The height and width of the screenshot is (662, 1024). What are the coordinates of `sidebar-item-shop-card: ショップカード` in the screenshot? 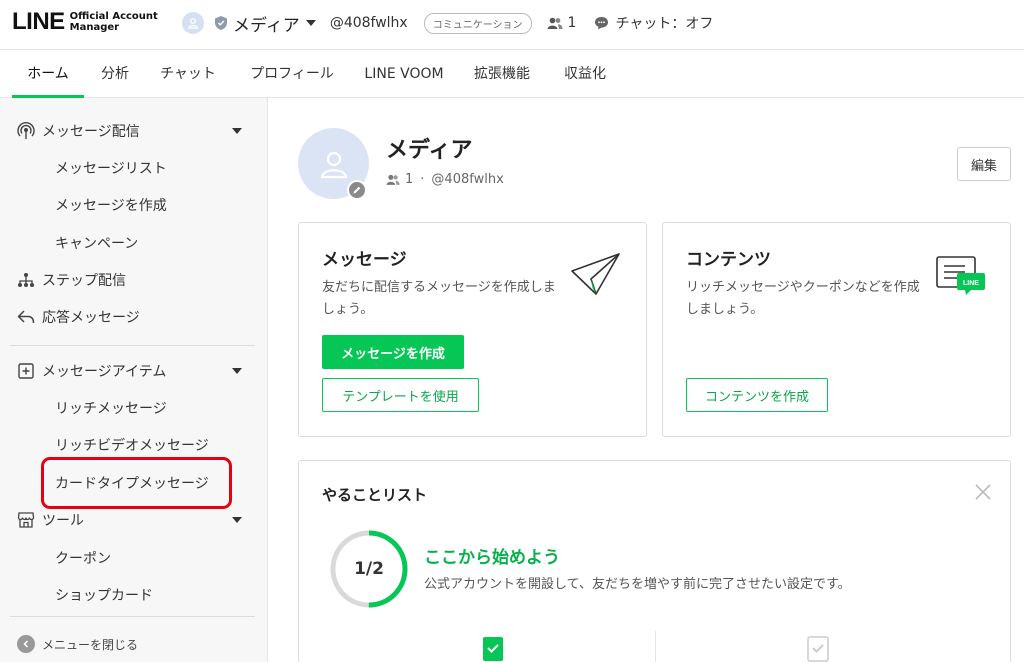 It's located at (134, 595).